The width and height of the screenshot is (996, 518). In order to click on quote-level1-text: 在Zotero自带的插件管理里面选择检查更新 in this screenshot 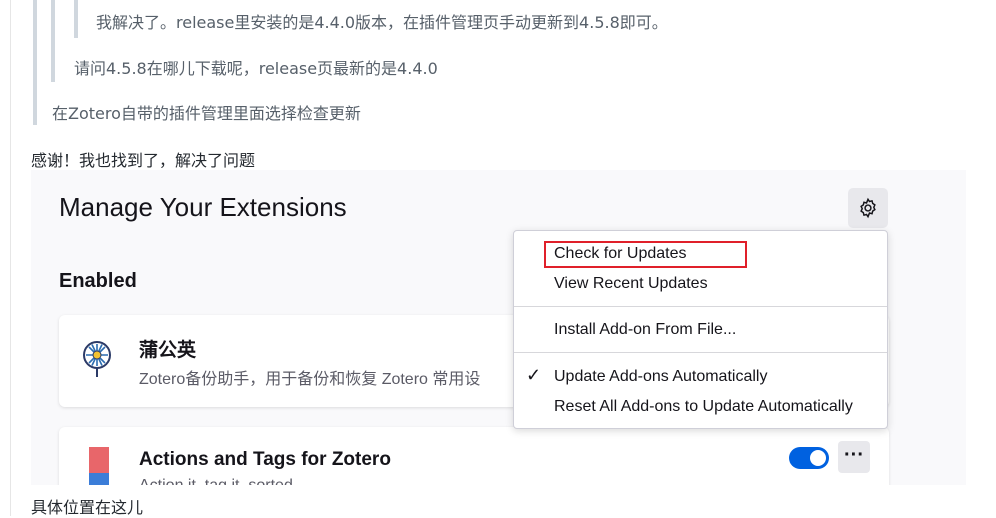, I will do `click(206, 113)`.